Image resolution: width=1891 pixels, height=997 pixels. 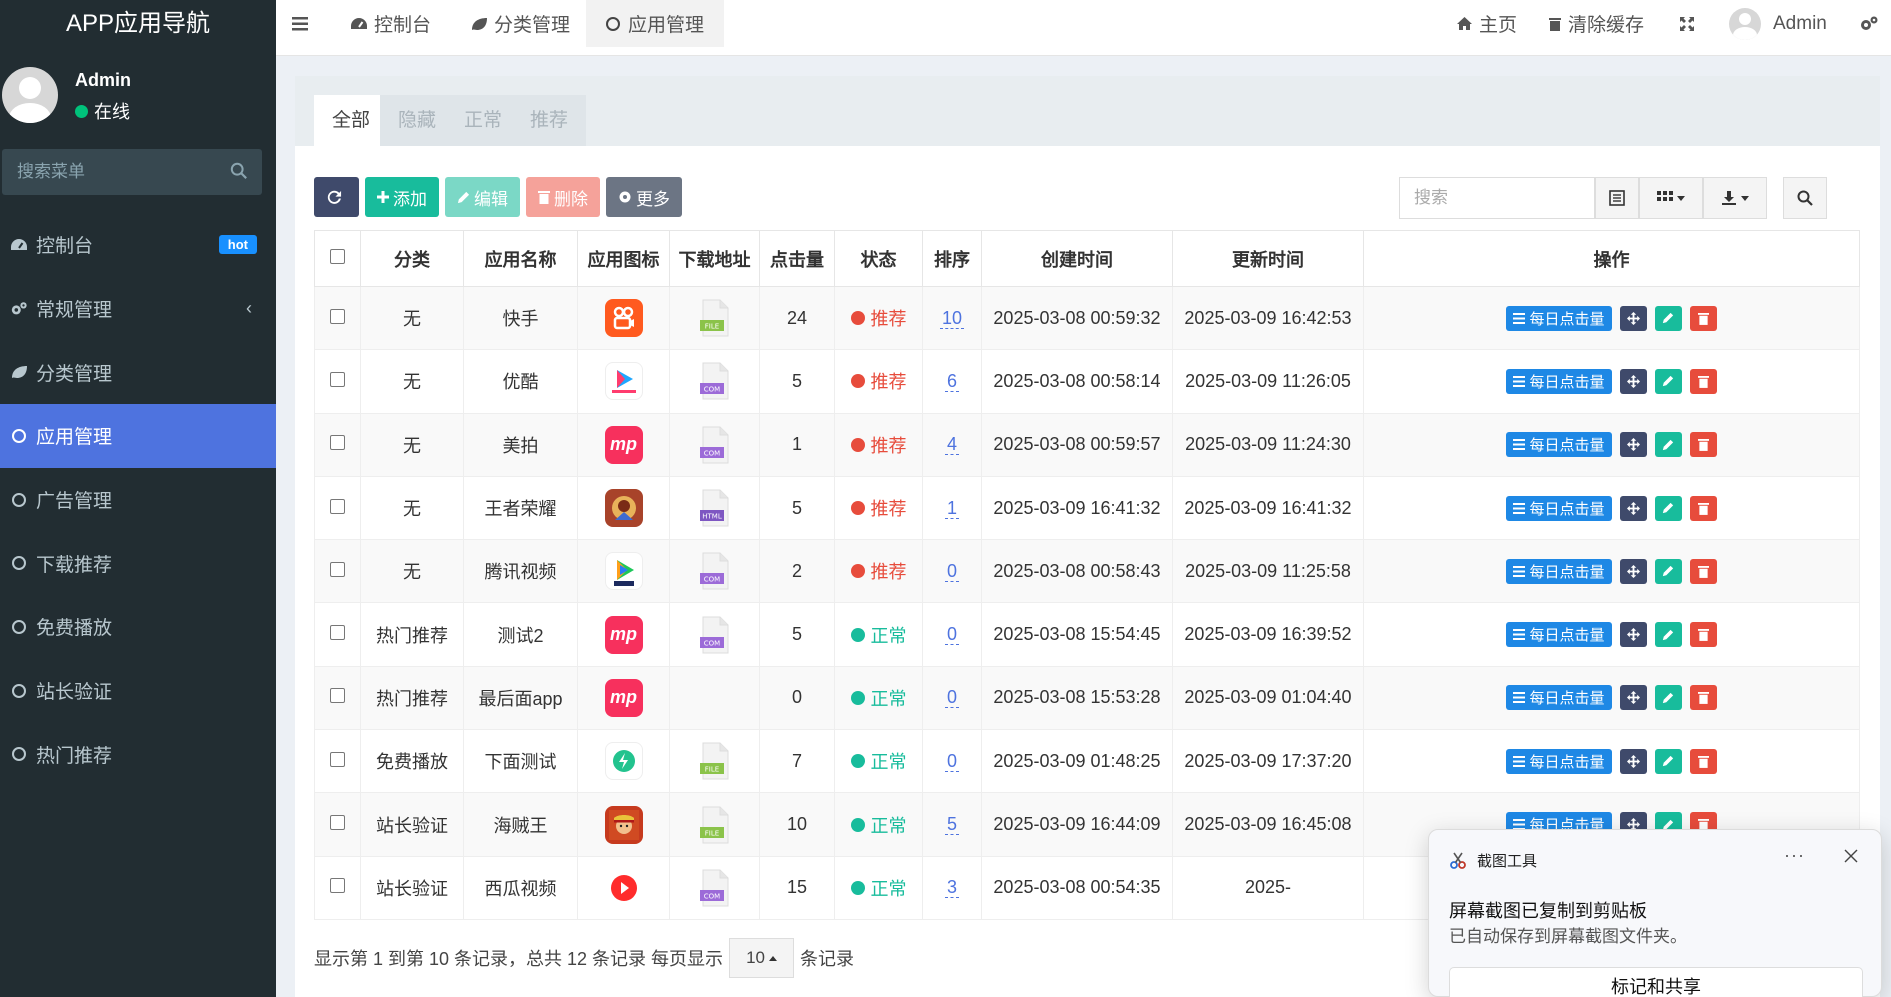 What do you see at coordinates (714, 258) in the screenshot?
I see `col-download: 下载地址` at bounding box center [714, 258].